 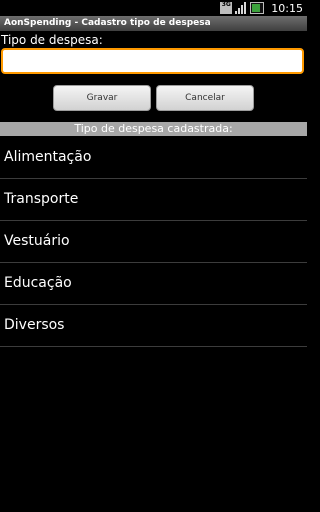 What do you see at coordinates (153, 326) in the screenshot?
I see `list-item: Diversos` at bounding box center [153, 326].